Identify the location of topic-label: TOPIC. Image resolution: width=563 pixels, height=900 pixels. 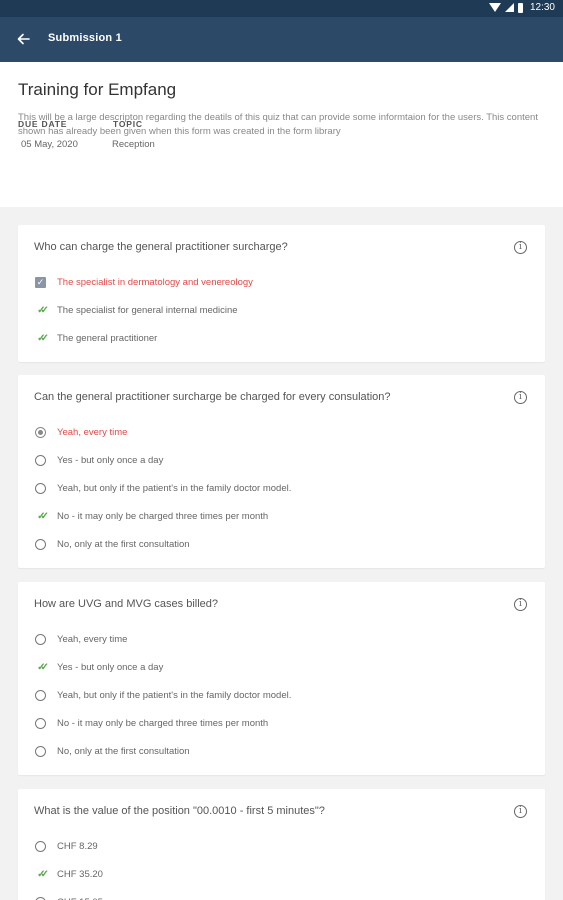
(128, 124).